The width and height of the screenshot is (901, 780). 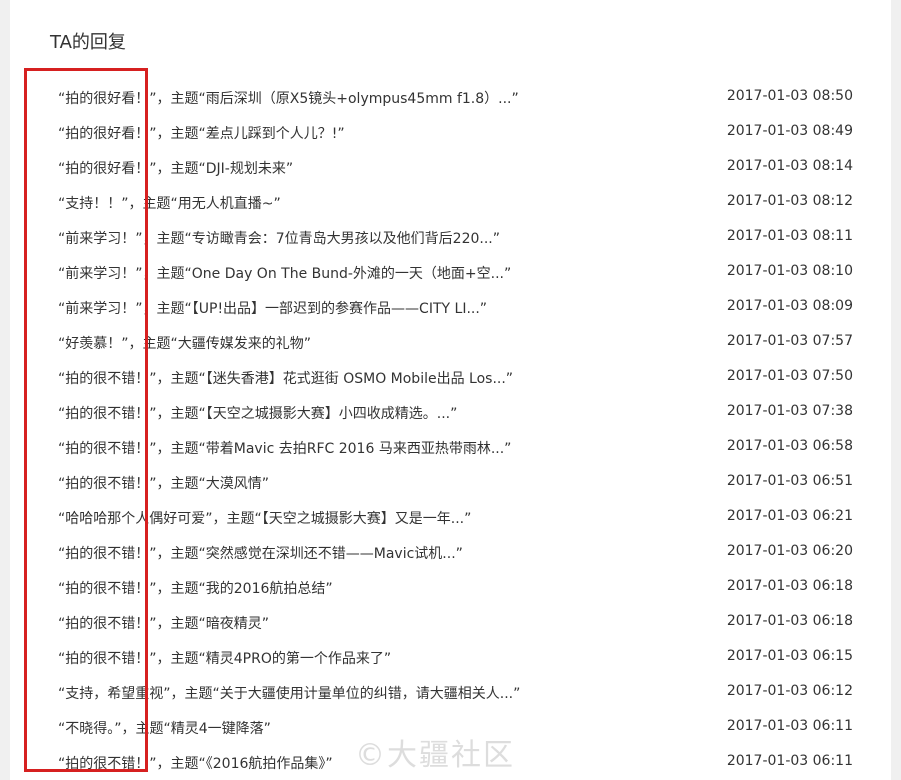 I want to click on reply-timestamp: 2017-01-03 06:51, so click(x=789, y=481).